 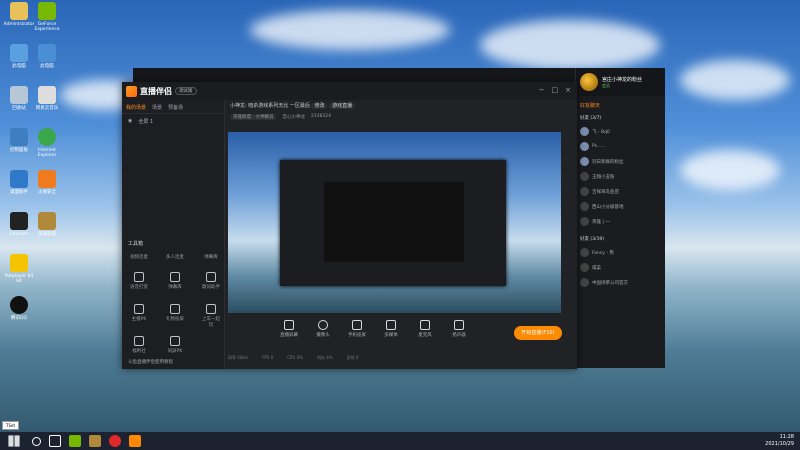 What do you see at coordinates (19, 305) in the screenshot?
I see `qq-penguin-icon` at bounding box center [19, 305].